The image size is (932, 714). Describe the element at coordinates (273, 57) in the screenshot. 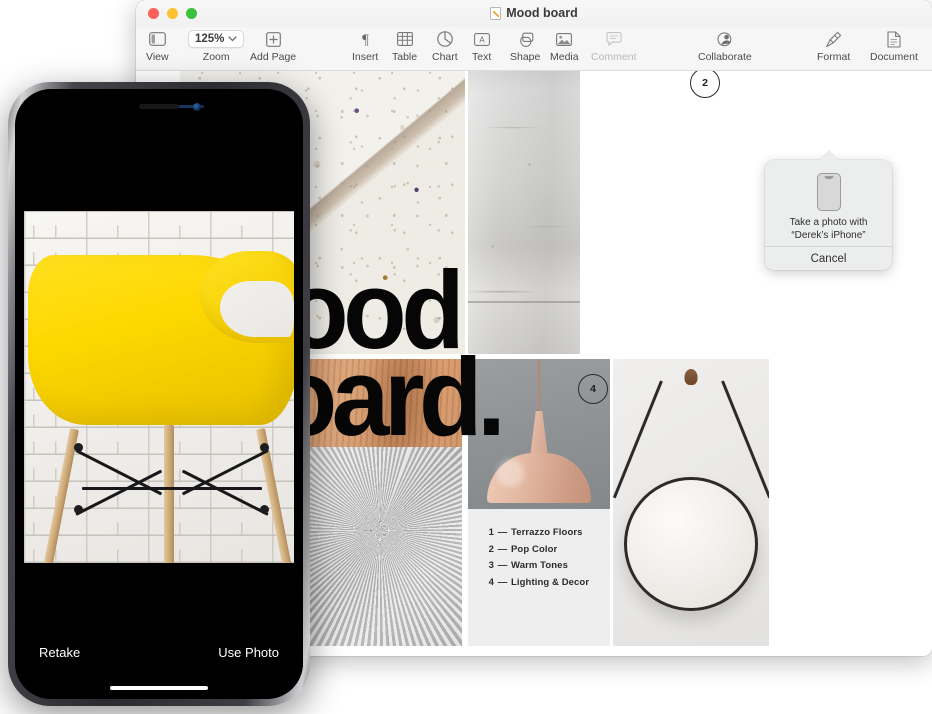

I see `toolbar-add-page-label: Add Page` at that location.